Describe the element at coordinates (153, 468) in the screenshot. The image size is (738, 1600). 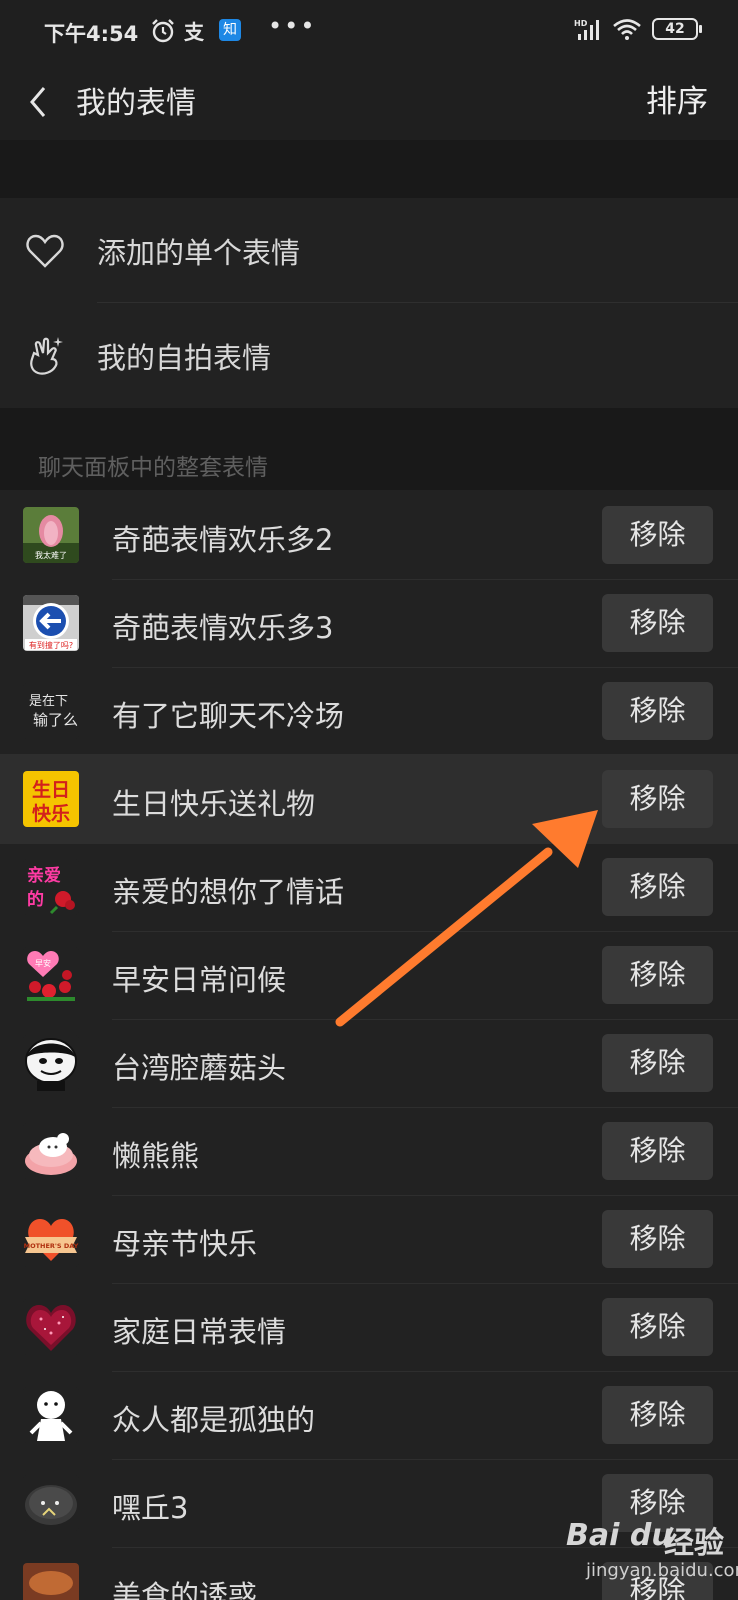
I see `section-header-text: 聊天面板中的整套表情` at that location.